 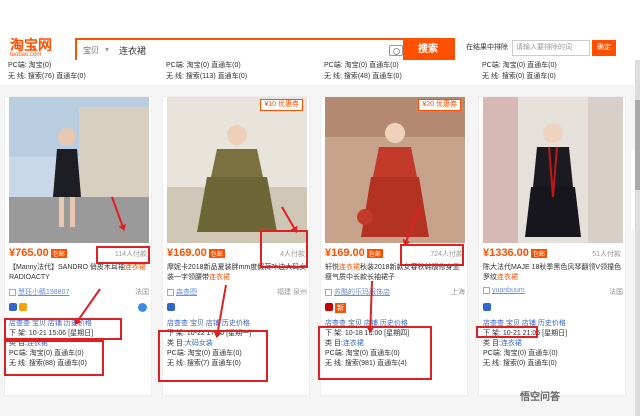 What do you see at coordinates (395, 292) in the screenshot?
I see `shop-row: 苏酷的乐玛服饰店 上海` at bounding box center [395, 292].